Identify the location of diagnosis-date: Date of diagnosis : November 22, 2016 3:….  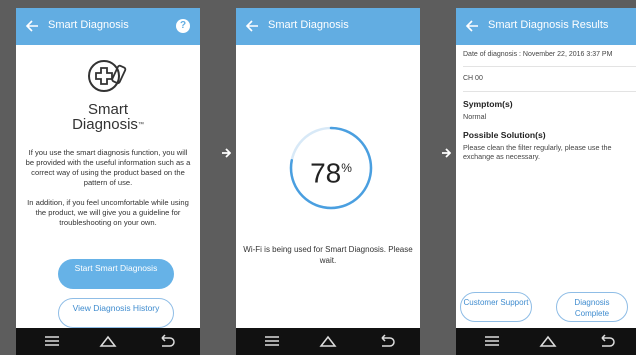
(538, 54).